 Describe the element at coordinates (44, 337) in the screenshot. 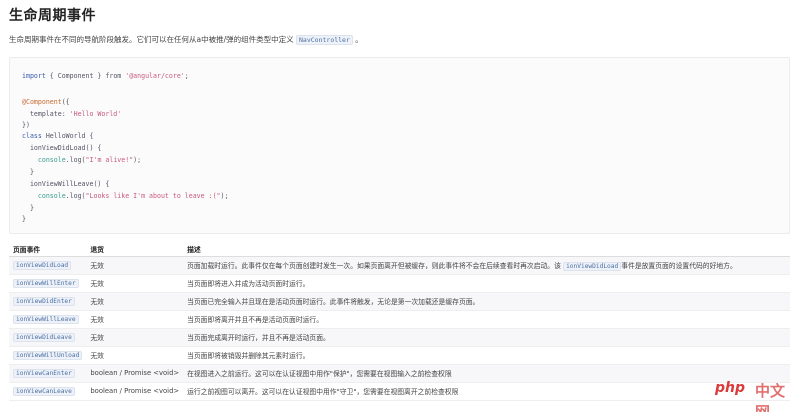

I see `event-name: ionViewDidLeave` at that location.